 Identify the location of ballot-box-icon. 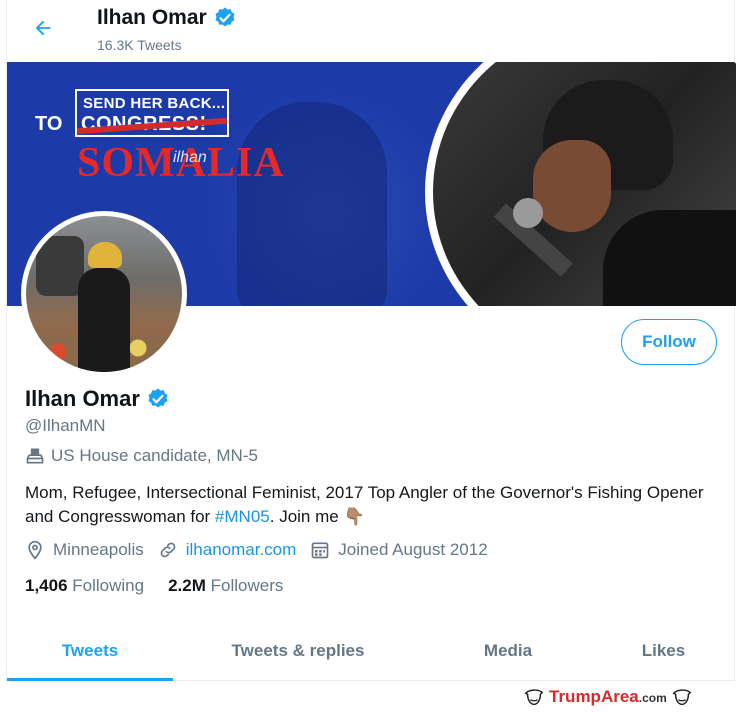
(35, 456).